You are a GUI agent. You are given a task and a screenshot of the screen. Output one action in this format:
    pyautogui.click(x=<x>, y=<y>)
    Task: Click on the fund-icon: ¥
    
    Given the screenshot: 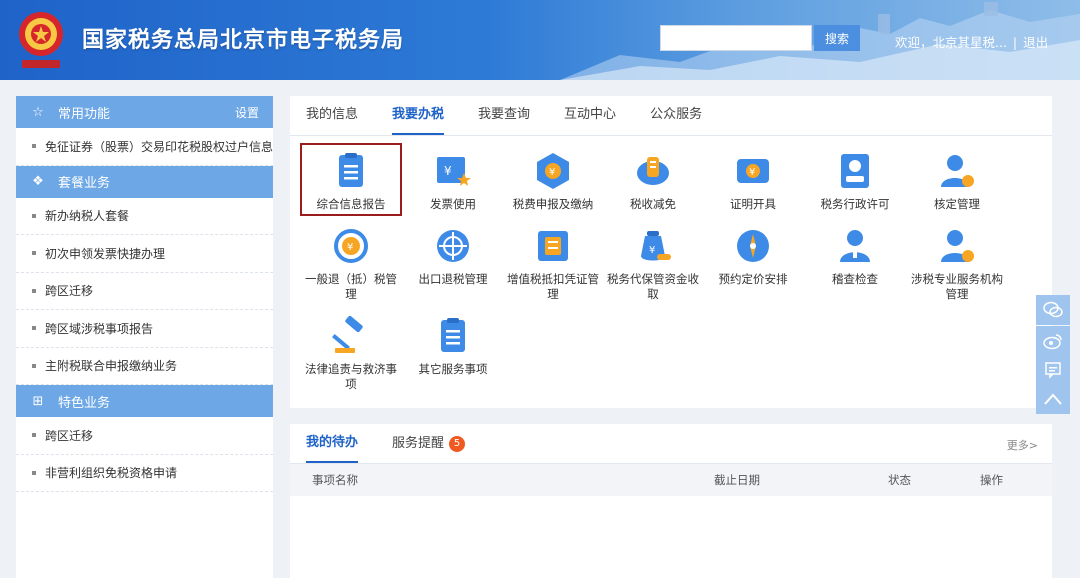 What is the action you would take?
    pyautogui.click(x=656, y=246)
    